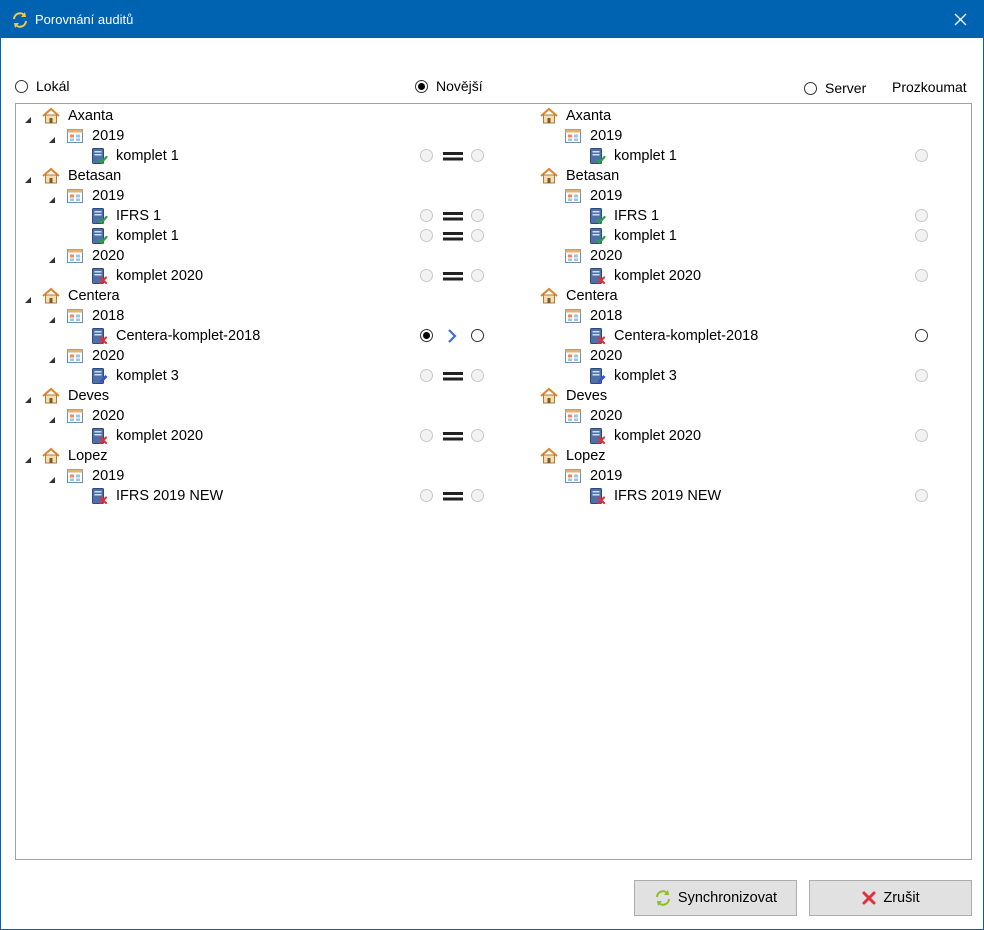 Image resolution: width=984 pixels, height=930 pixels. I want to click on explore-row, so click(930, 356).